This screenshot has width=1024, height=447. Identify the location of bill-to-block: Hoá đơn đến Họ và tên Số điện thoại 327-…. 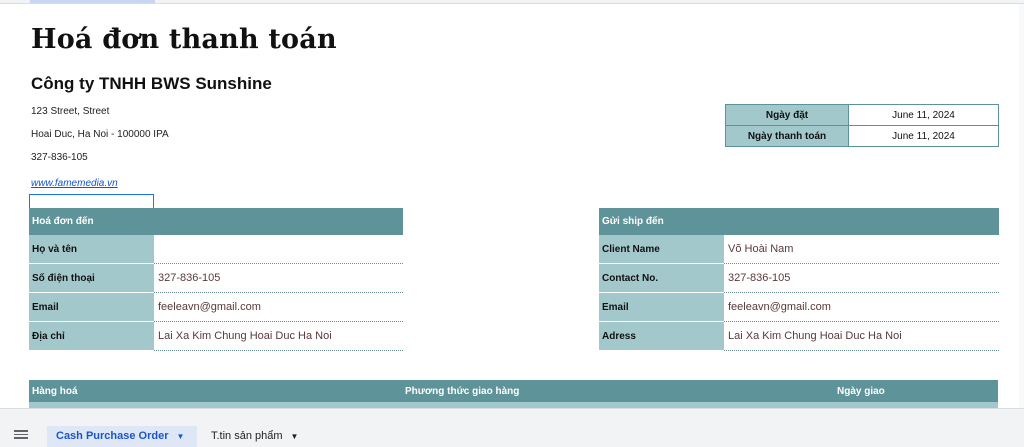
(216, 279).